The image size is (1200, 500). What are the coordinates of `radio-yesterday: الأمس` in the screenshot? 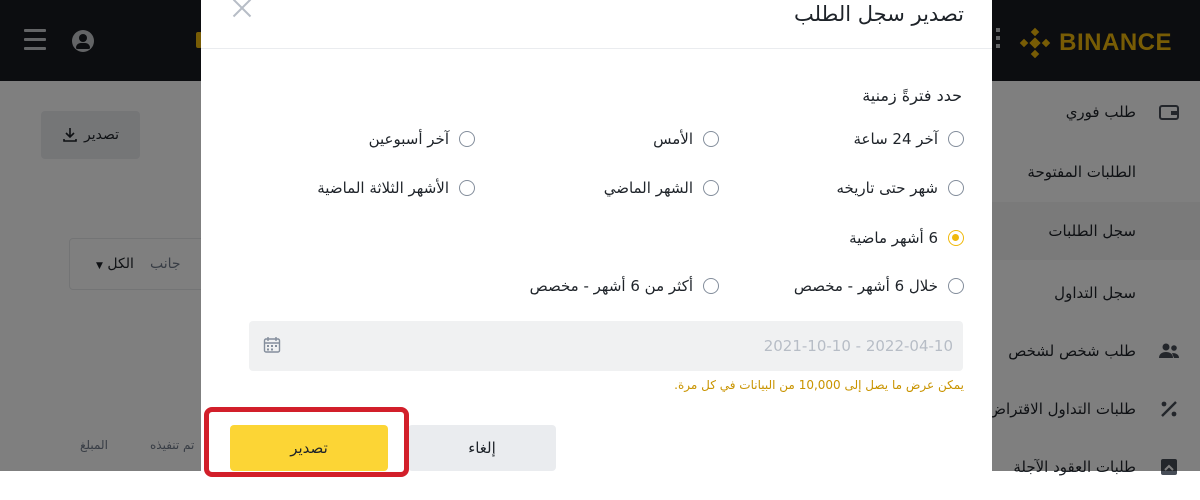 It's located at (686, 139).